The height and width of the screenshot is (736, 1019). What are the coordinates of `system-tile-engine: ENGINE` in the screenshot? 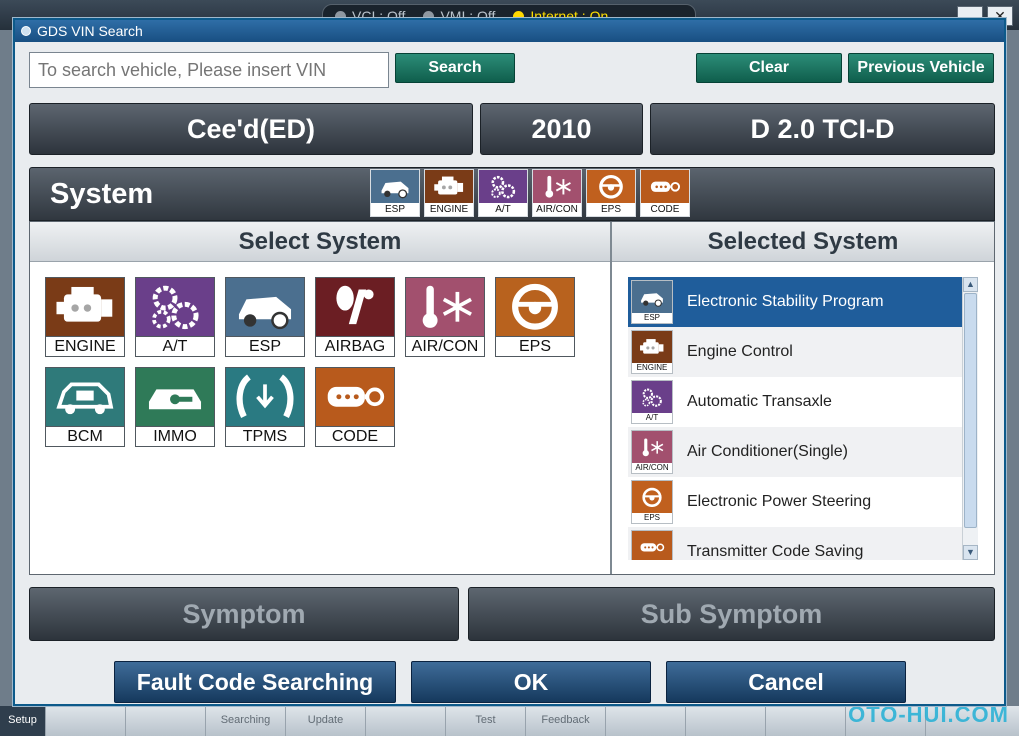 It's located at (85, 317).